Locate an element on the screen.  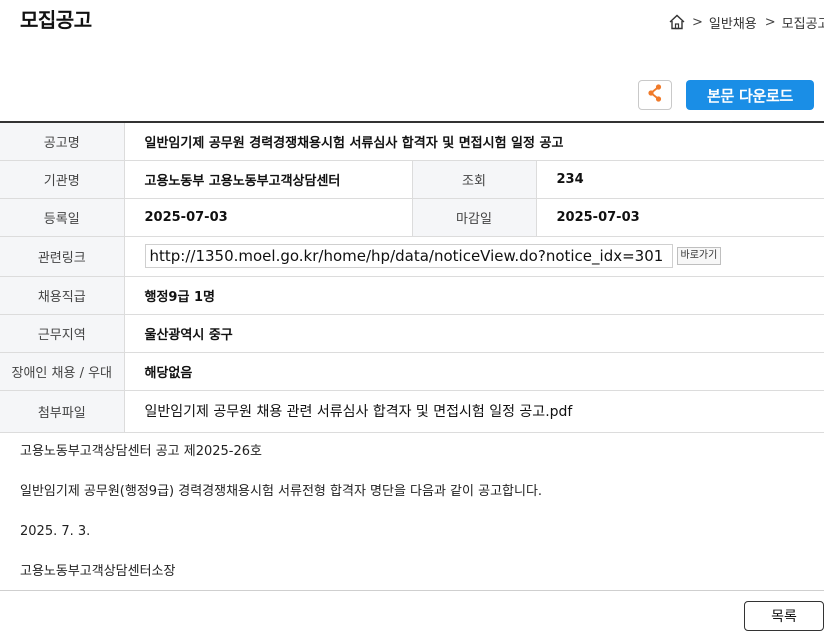
page-title: 모집공고 is located at coordinates (56, 20).